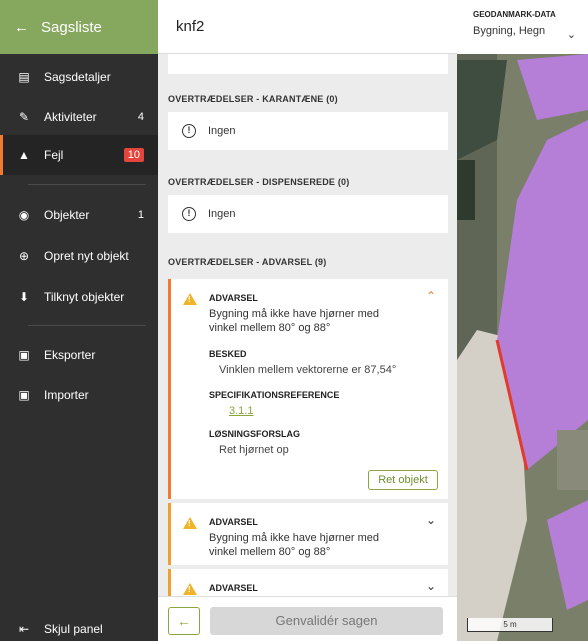 The width and height of the screenshot is (588, 641). What do you see at coordinates (510, 625) in the screenshot?
I see `map-scale: 5 m` at bounding box center [510, 625].